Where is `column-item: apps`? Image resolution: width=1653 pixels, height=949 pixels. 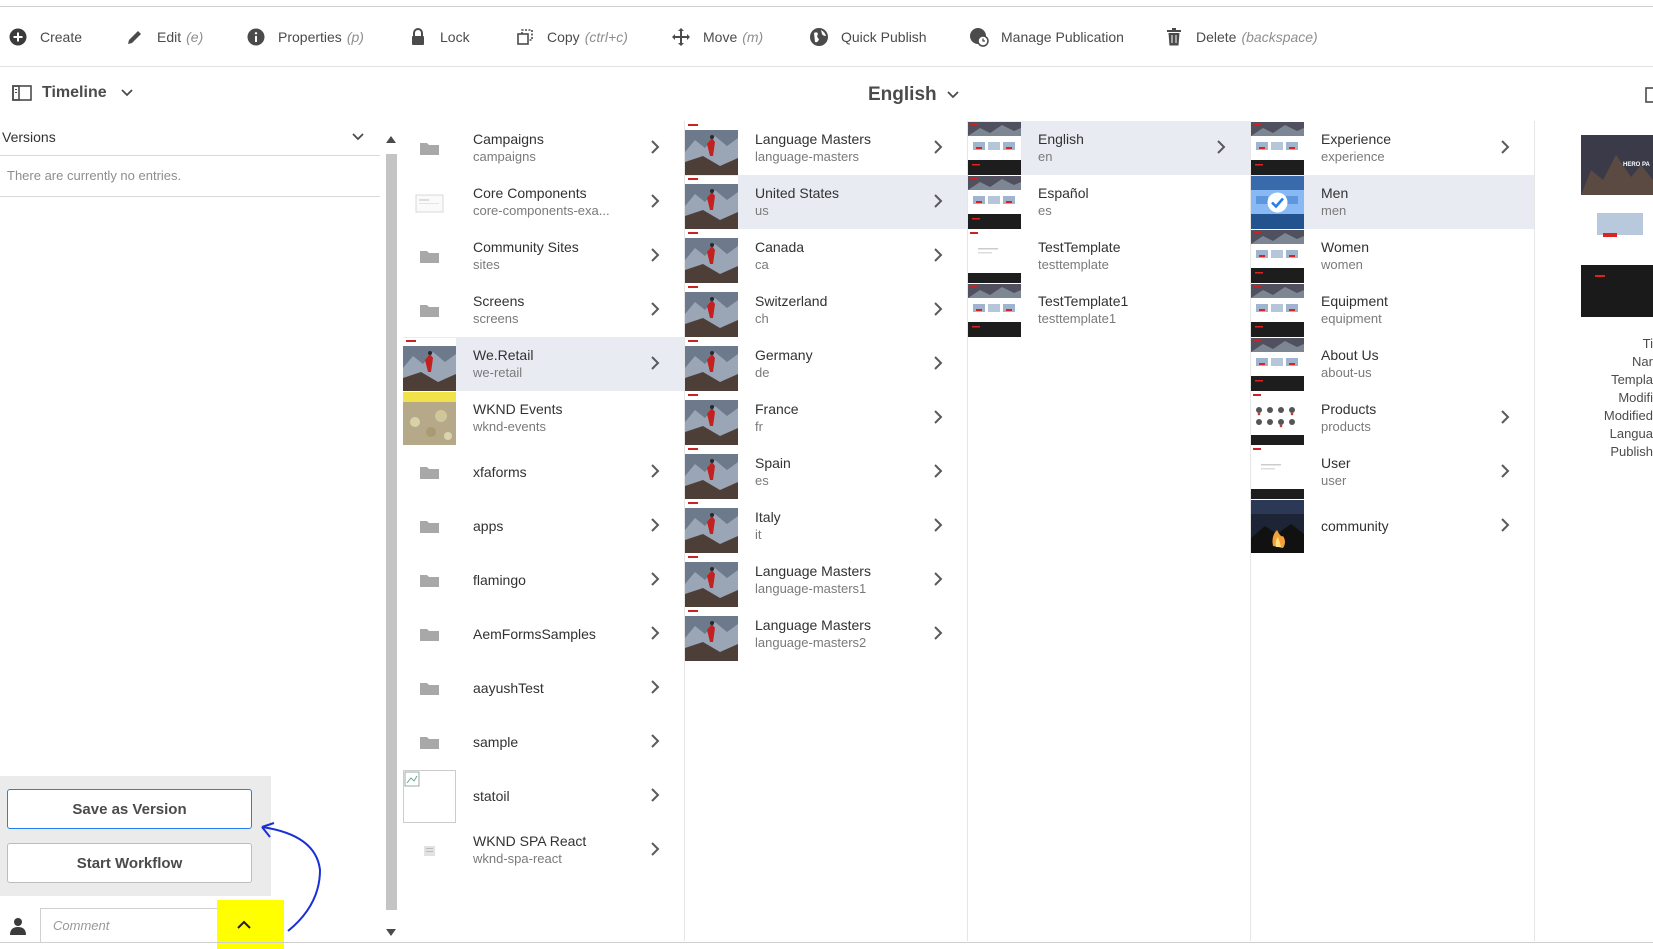
column-item: apps is located at coordinates (543, 526).